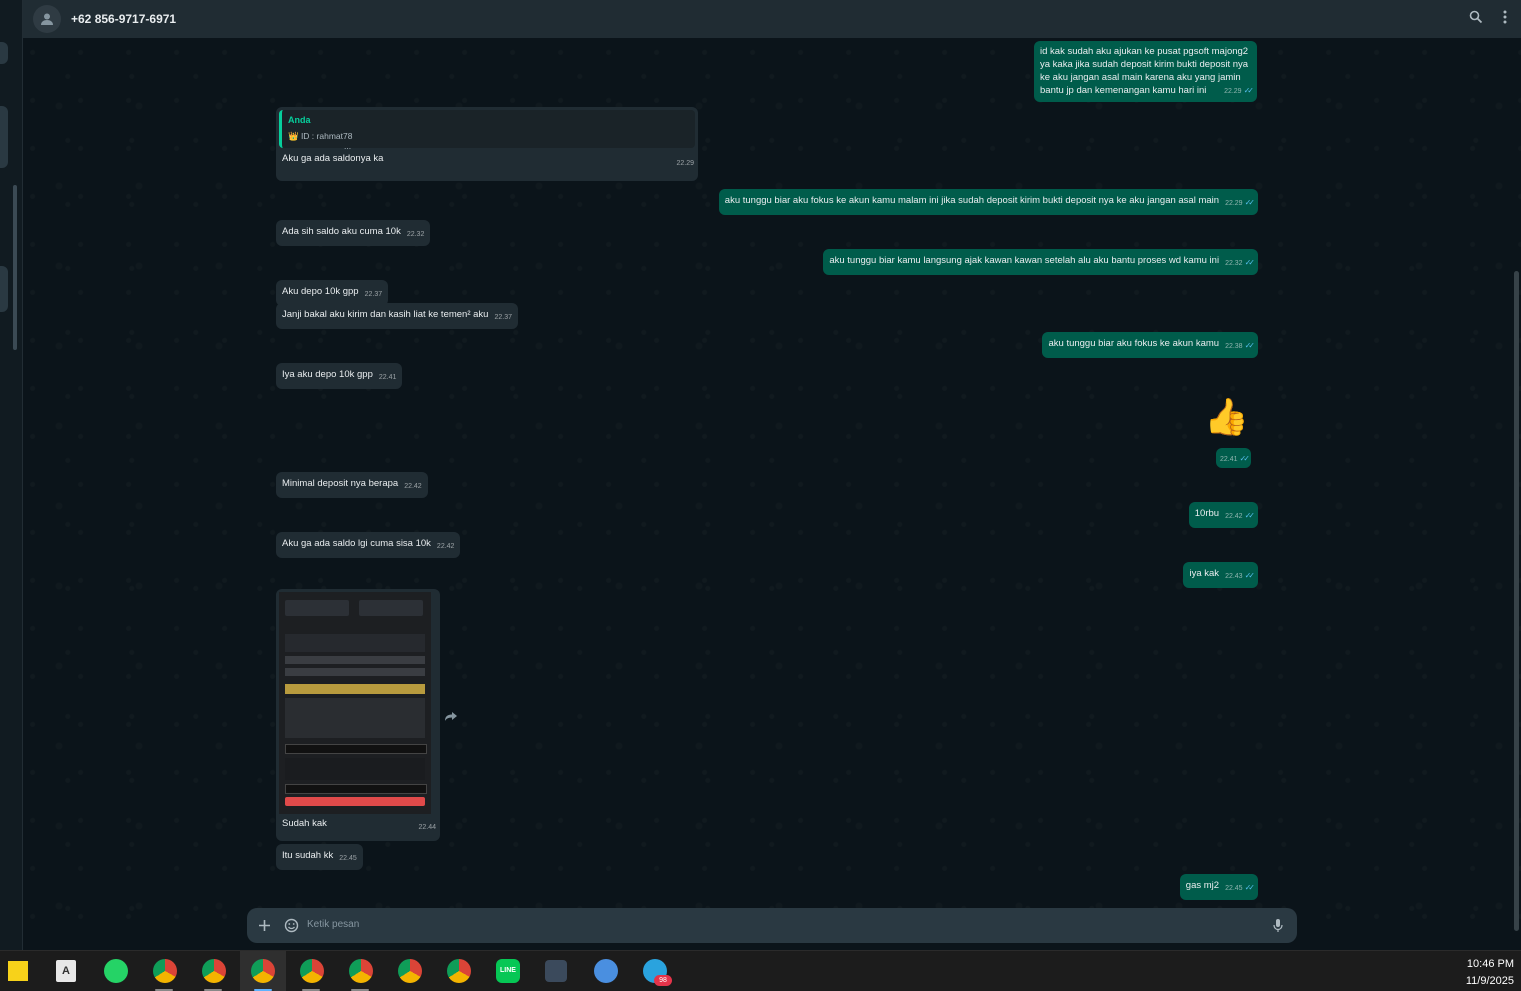  Describe the element at coordinates (1490, 964) in the screenshot. I see `clock-time: 10:46 PM` at that location.